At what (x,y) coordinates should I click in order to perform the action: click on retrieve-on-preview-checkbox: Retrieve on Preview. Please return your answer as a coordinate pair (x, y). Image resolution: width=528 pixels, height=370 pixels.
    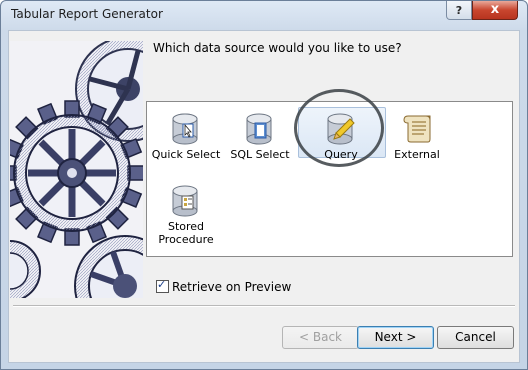
    Looking at the image, I should click on (224, 286).